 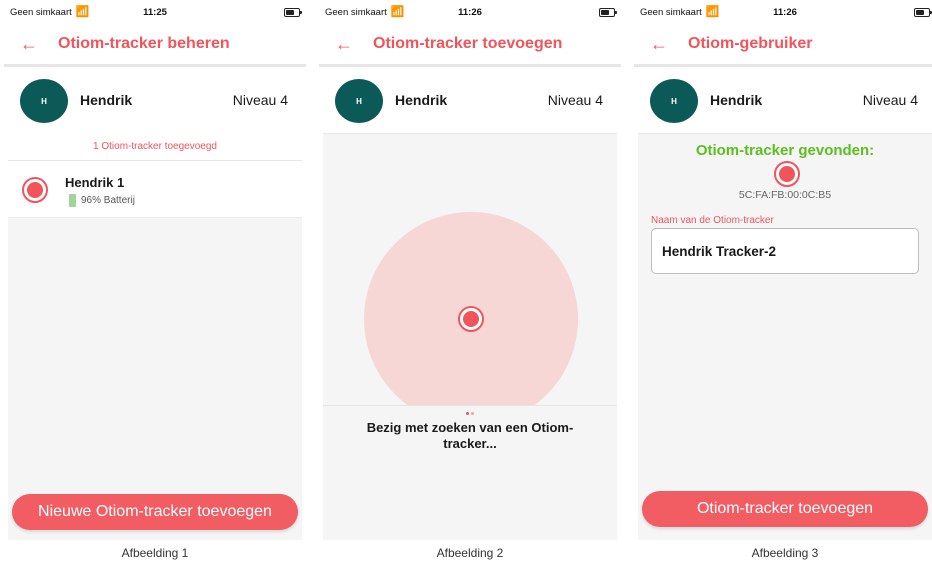 I want to click on battery-level-icon, so click(x=72, y=200).